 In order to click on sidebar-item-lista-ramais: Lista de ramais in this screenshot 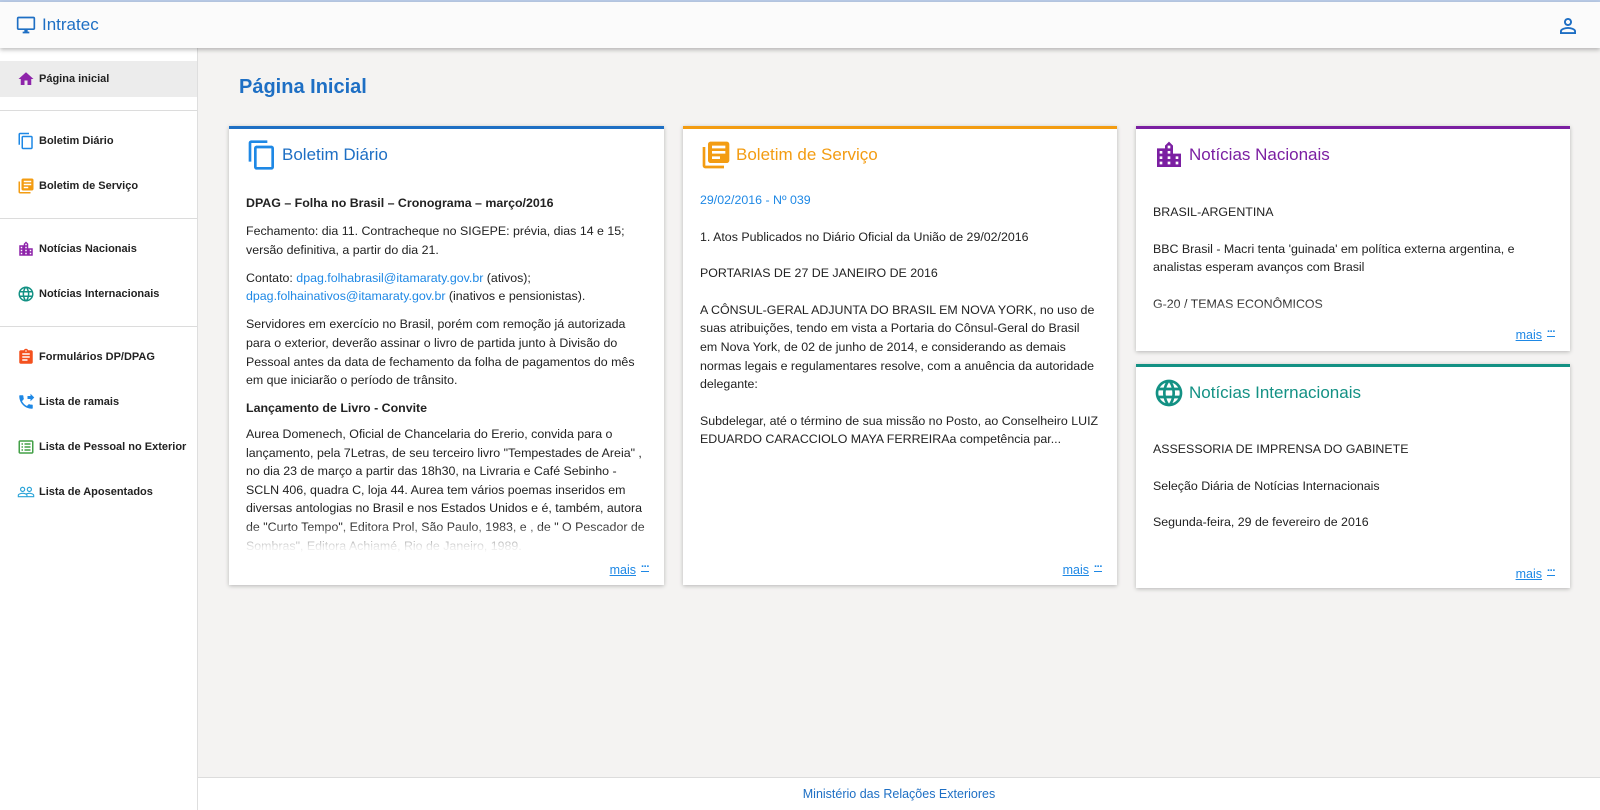, I will do `click(98, 402)`.